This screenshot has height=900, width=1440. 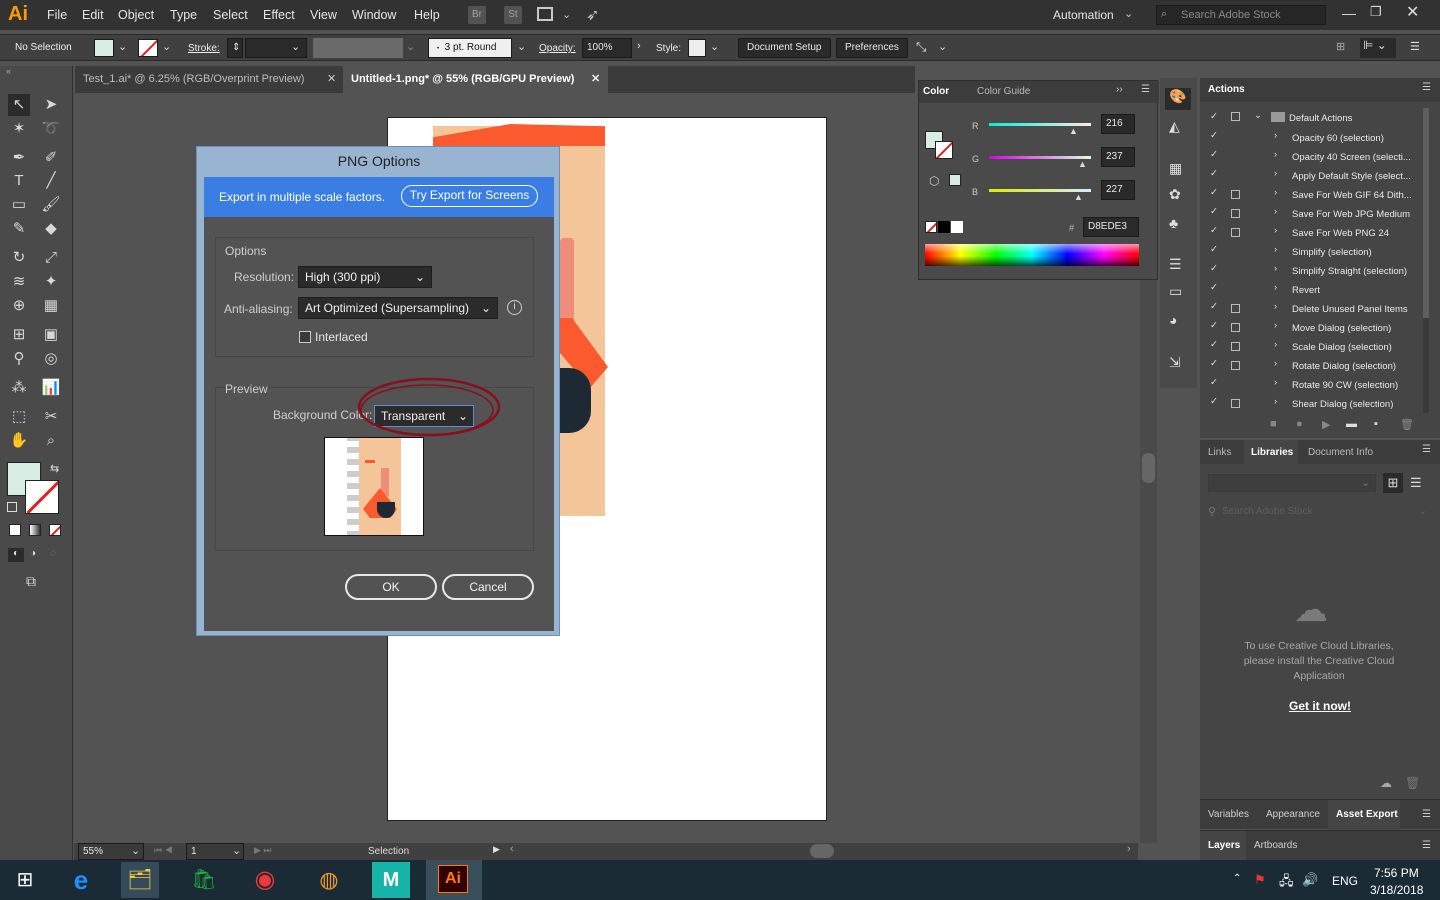 What do you see at coordinates (470, 48) in the screenshot?
I see `brush-definition: • 3 pt. Round` at bounding box center [470, 48].